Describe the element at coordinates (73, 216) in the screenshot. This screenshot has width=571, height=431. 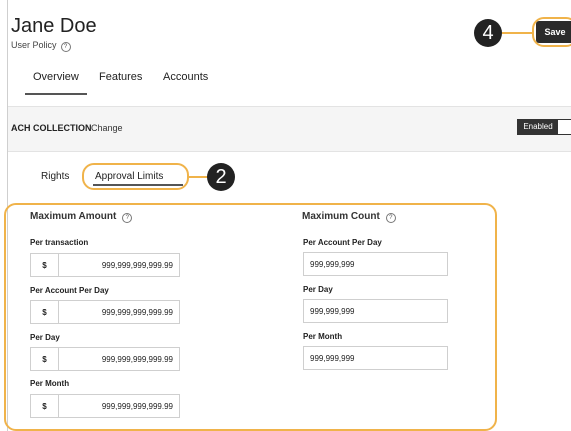
I see `maximum-amount-title: Maximum Amount` at that location.